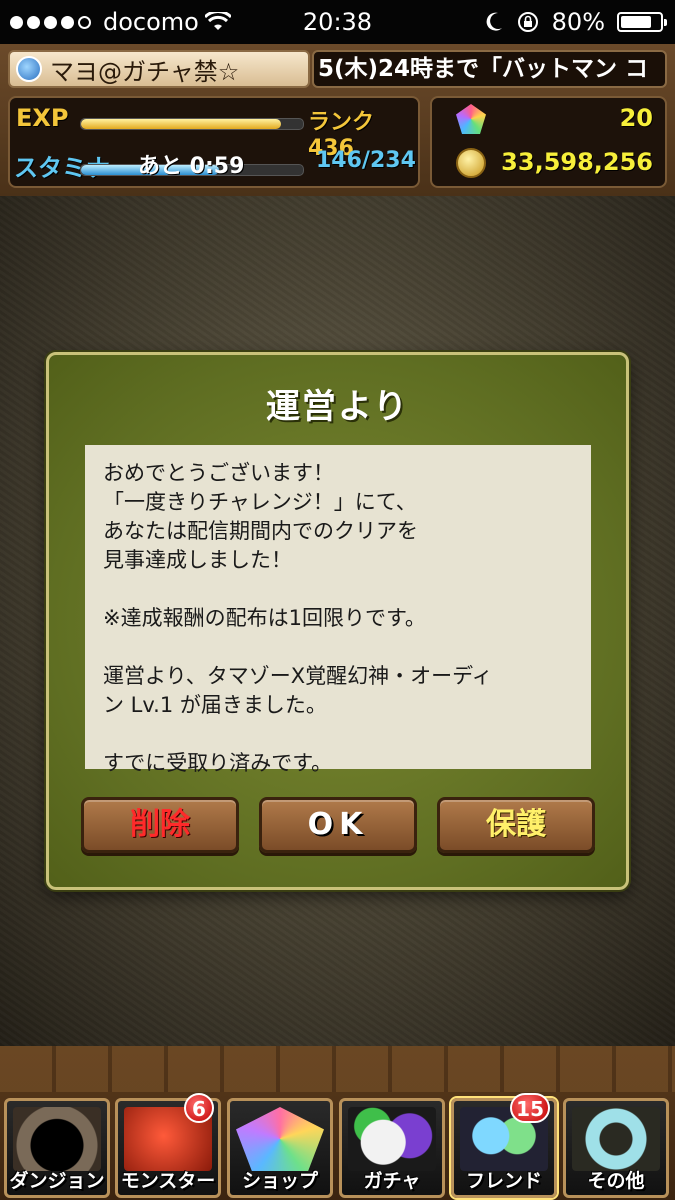 The image size is (675, 1200). I want to click on battery-icon, so click(642, 22).